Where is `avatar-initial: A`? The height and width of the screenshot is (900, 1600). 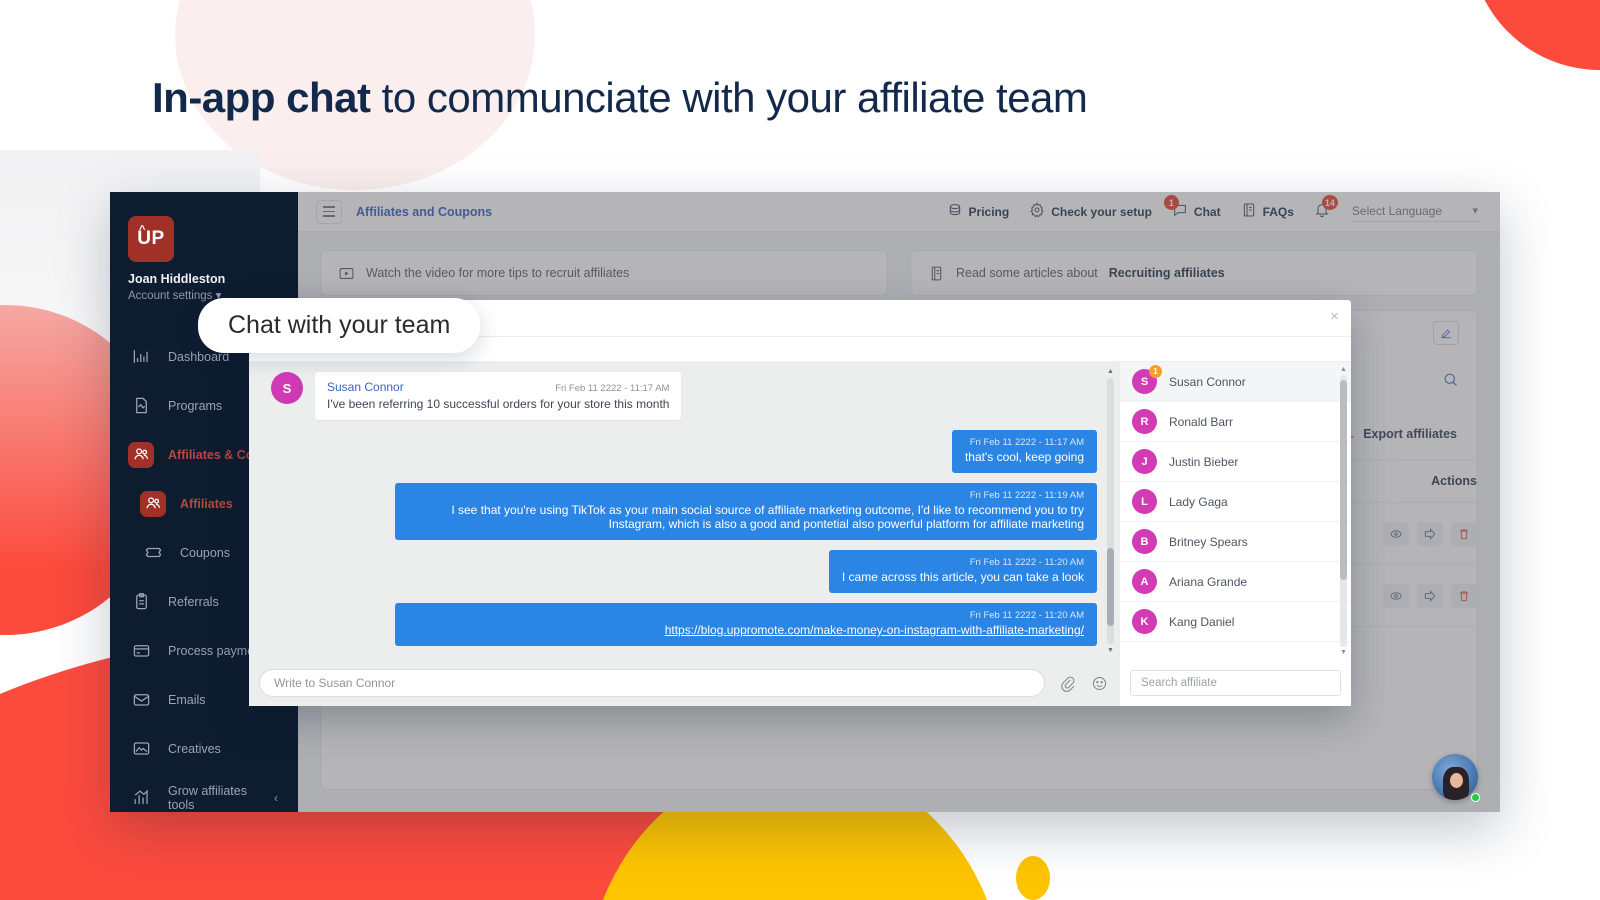 avatar-initial: A is located at coordinates (1144, 581).